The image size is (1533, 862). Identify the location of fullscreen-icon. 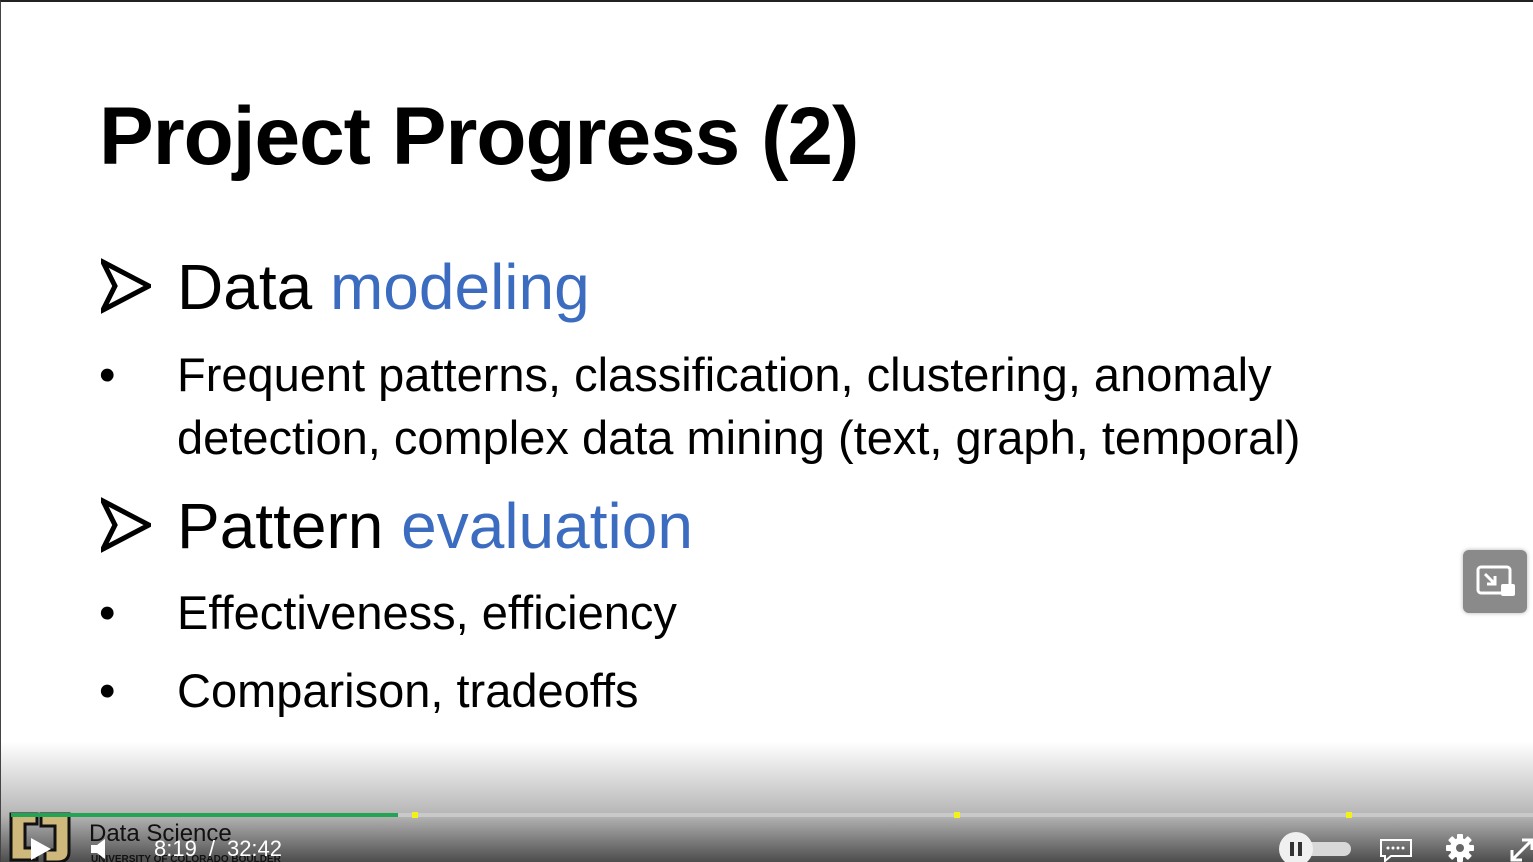
(1521, 850).